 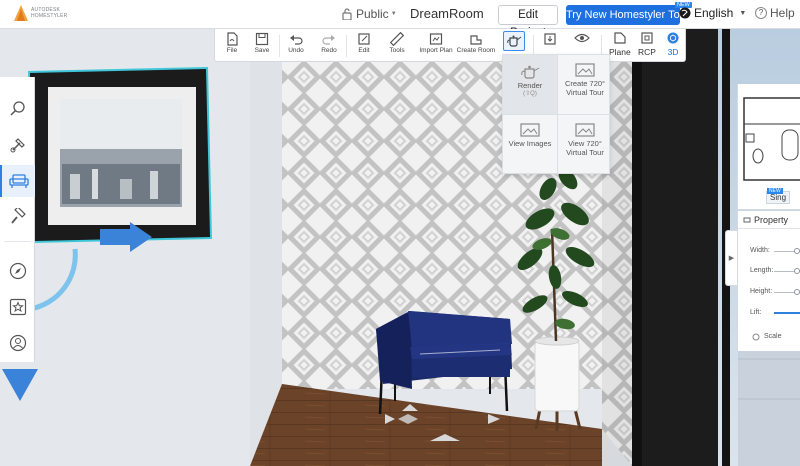 I want to click on rcp-label: RCP, so click(x=647, y=52).